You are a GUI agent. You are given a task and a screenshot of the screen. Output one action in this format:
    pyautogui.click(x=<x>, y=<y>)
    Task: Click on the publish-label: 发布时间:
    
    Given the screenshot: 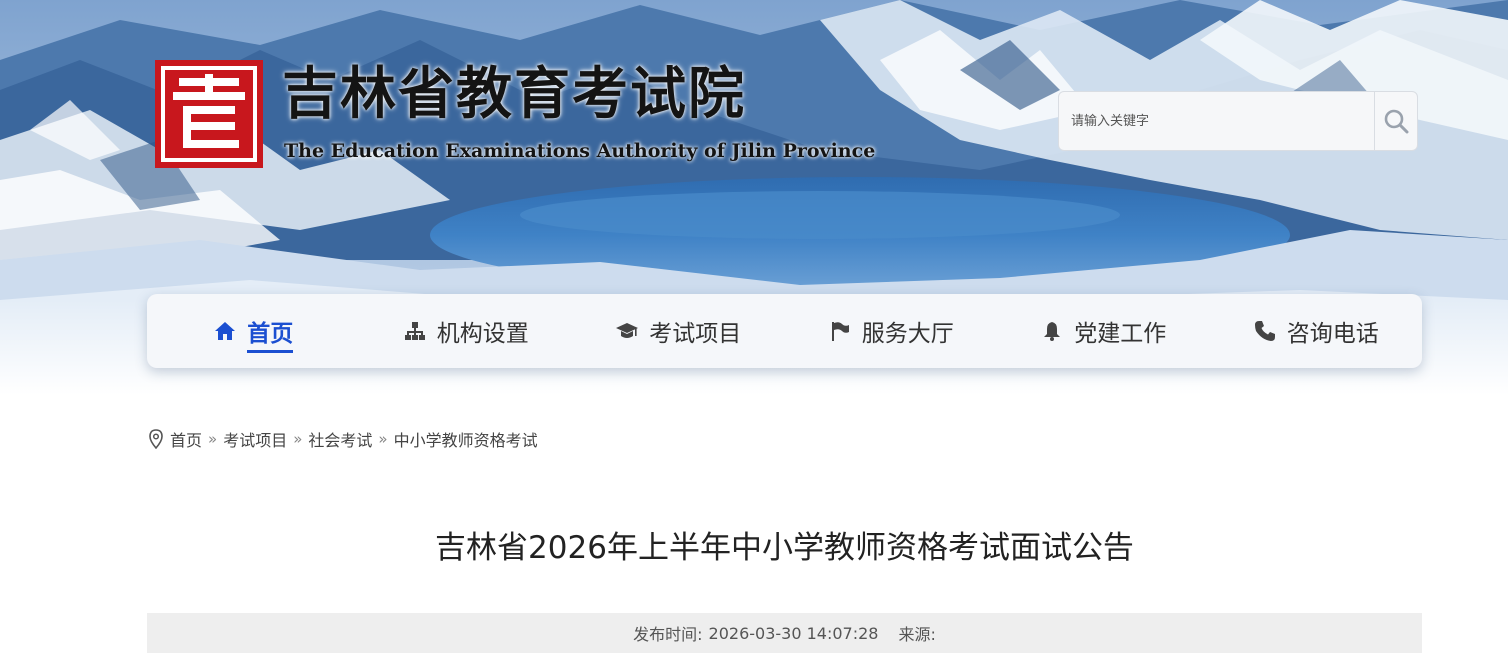 What is the action you would take?
    pyautogui.click(x=668, y=634)
    